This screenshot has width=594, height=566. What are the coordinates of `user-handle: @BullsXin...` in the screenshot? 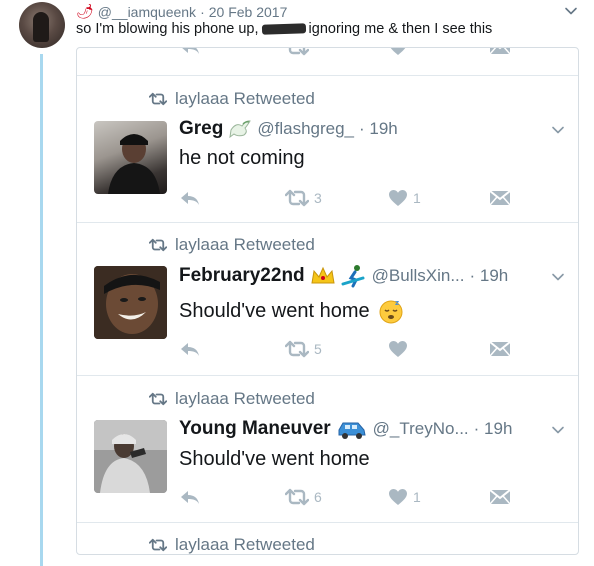 It's located at (418, 276).